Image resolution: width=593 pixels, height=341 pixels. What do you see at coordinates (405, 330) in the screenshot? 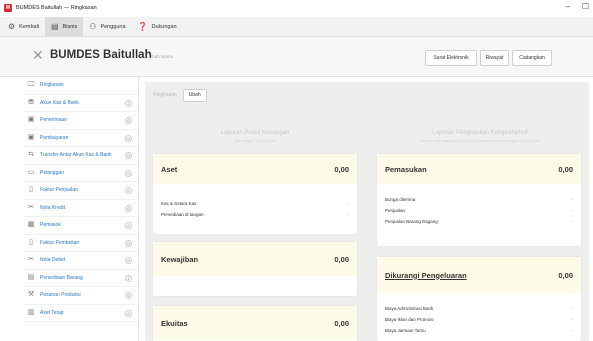
I see `row-label: Biaya Jamuan Tamu` at bounding box center [405, 330].